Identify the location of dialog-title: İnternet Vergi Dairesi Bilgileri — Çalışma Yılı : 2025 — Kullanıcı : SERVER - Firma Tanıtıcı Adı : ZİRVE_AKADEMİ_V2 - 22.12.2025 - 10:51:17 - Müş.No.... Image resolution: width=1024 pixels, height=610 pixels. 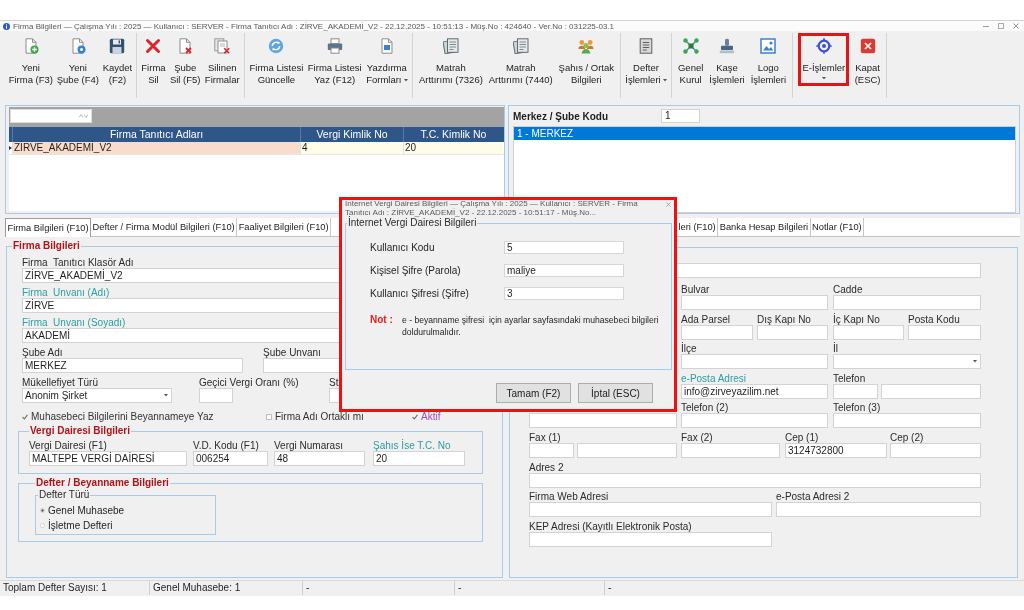
(492, 208).